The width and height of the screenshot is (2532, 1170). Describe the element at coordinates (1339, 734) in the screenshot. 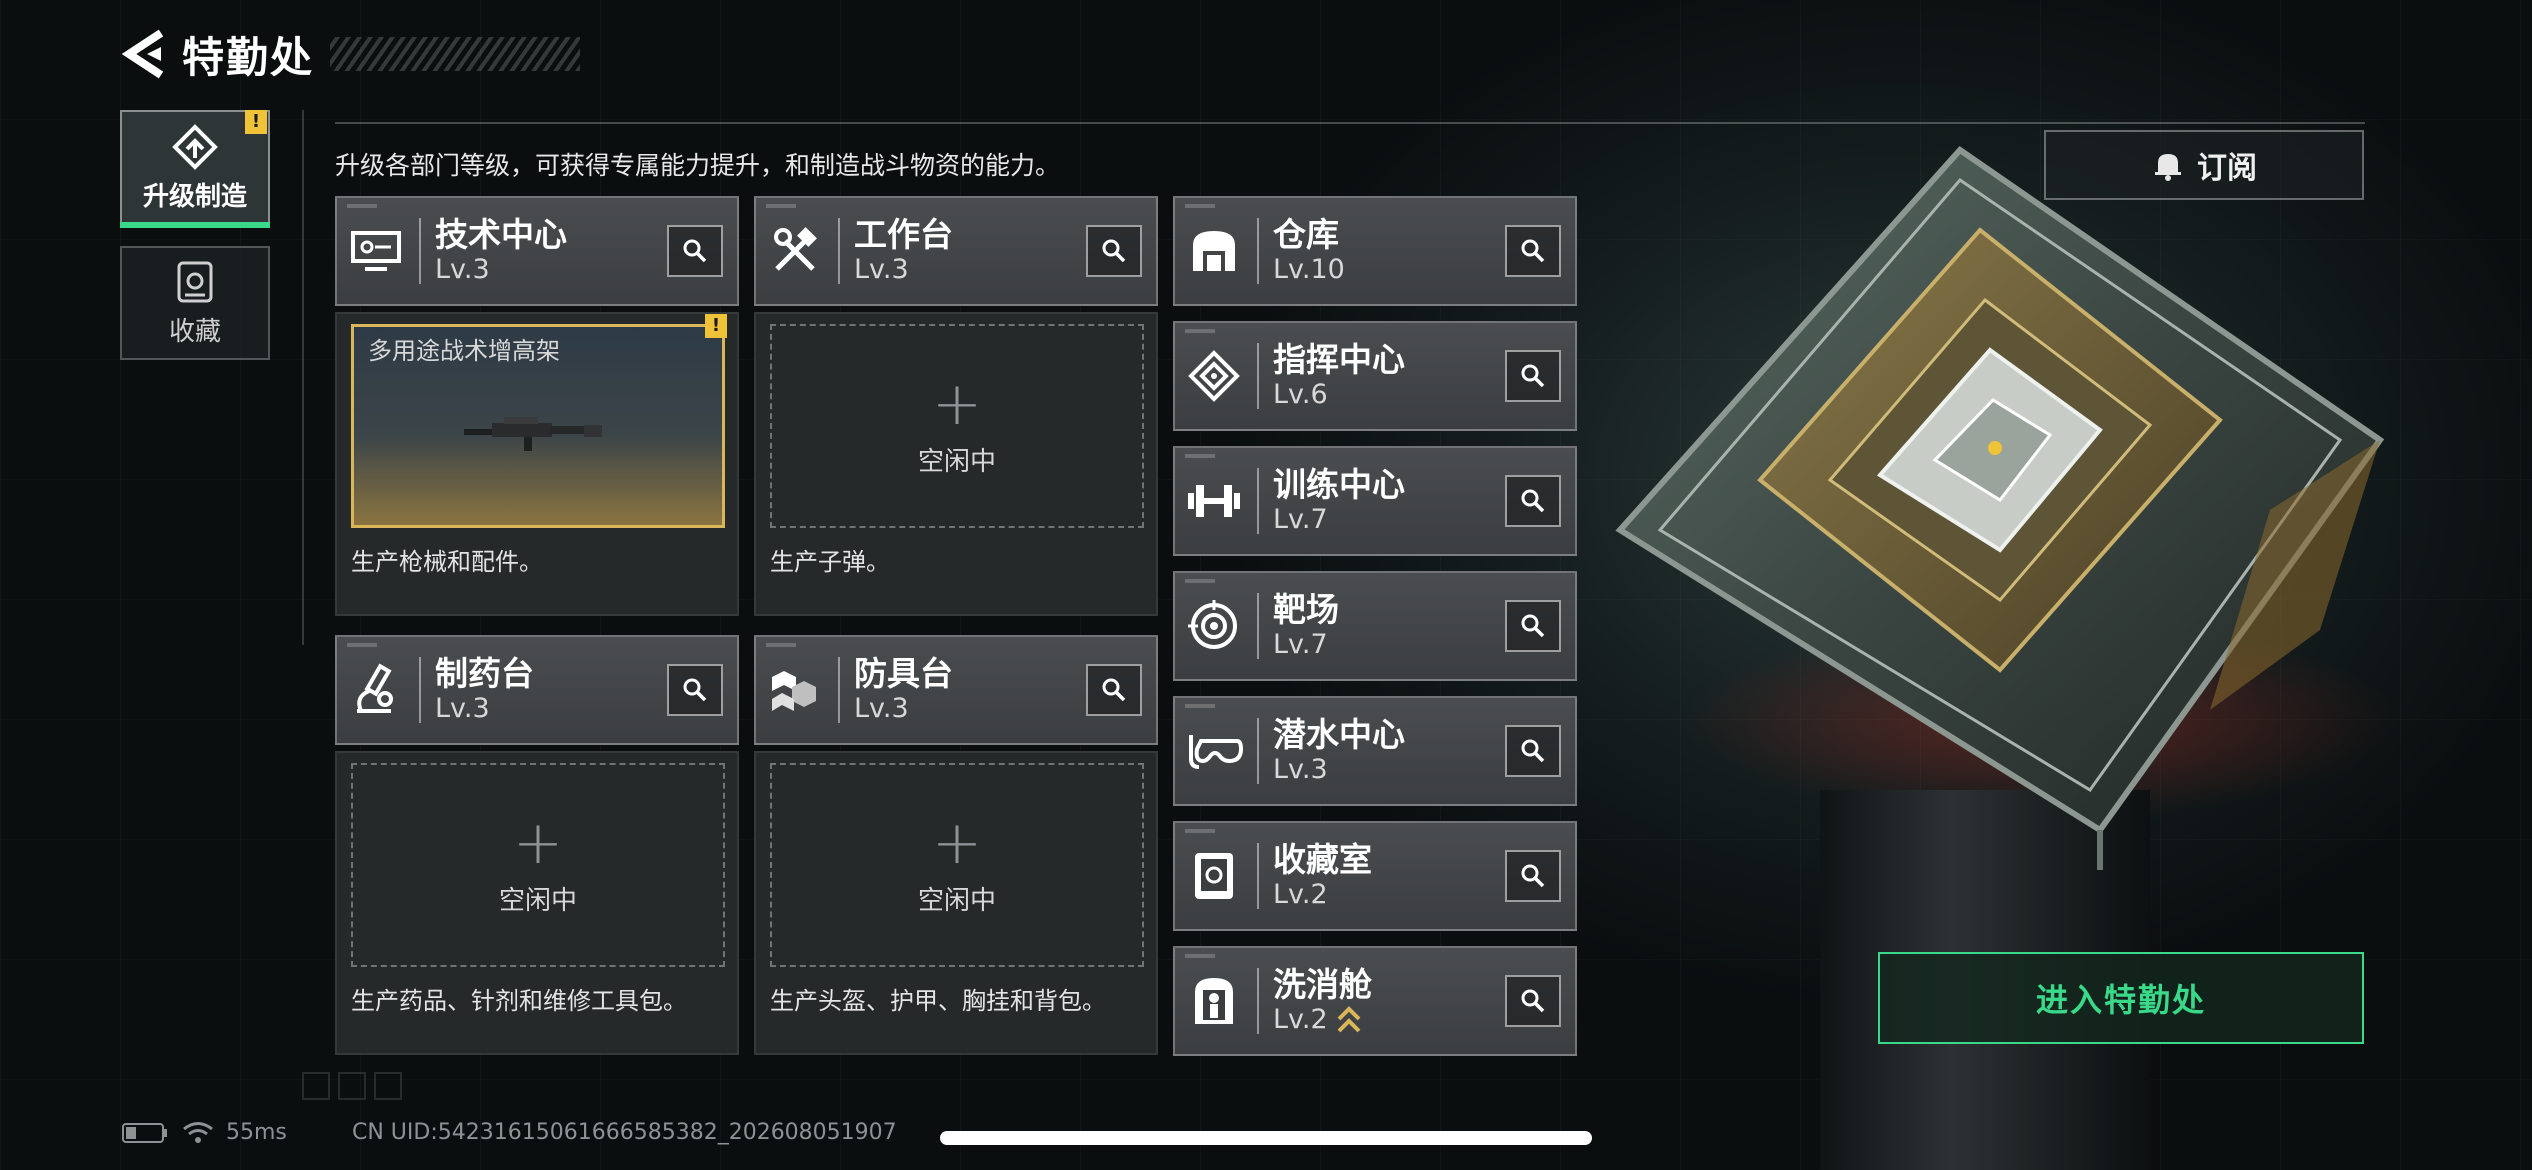

I see `dept-name: 潜水中心` at that location.